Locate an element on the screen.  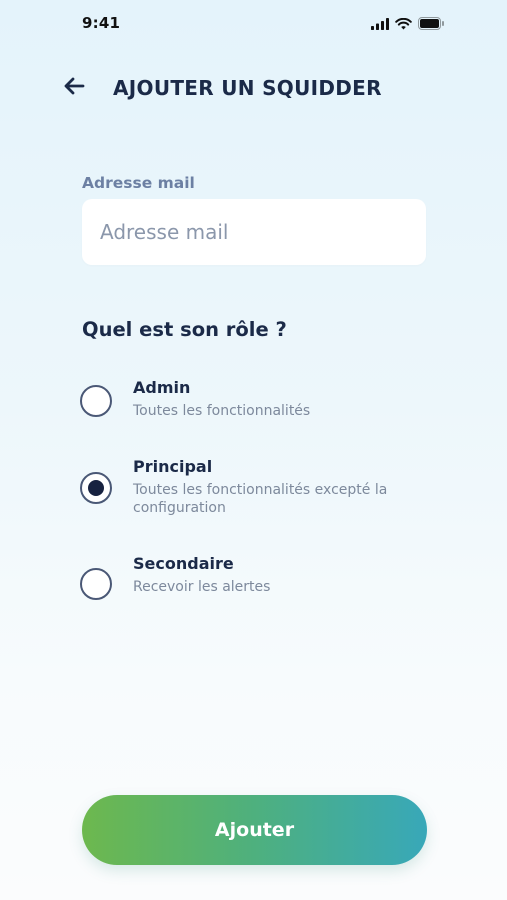
role-desc-admin: Toutes les fonctionnalités is located at coordinates (222, 411).